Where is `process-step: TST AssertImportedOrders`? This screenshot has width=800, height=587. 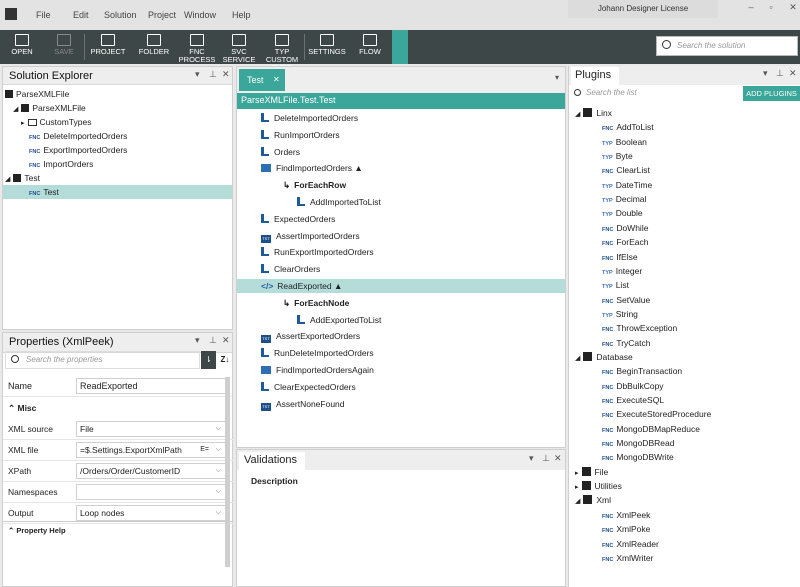
process-step: TST AssertImportedOrders is located at coordinates (401, 236).